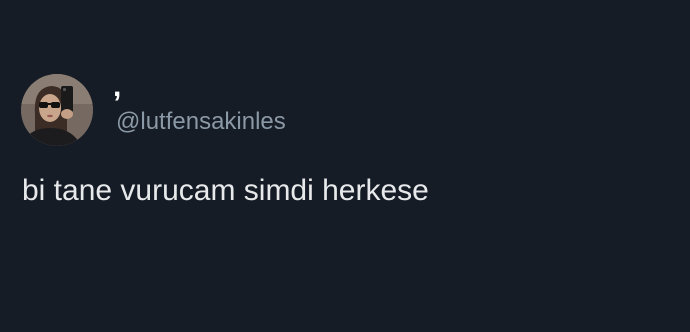 The image size is (690, 332). What do you see at coordinates (201, 122) in the screenshot?
I see `author-handle: @lutfensakinles` at bounding box center [201, 122].